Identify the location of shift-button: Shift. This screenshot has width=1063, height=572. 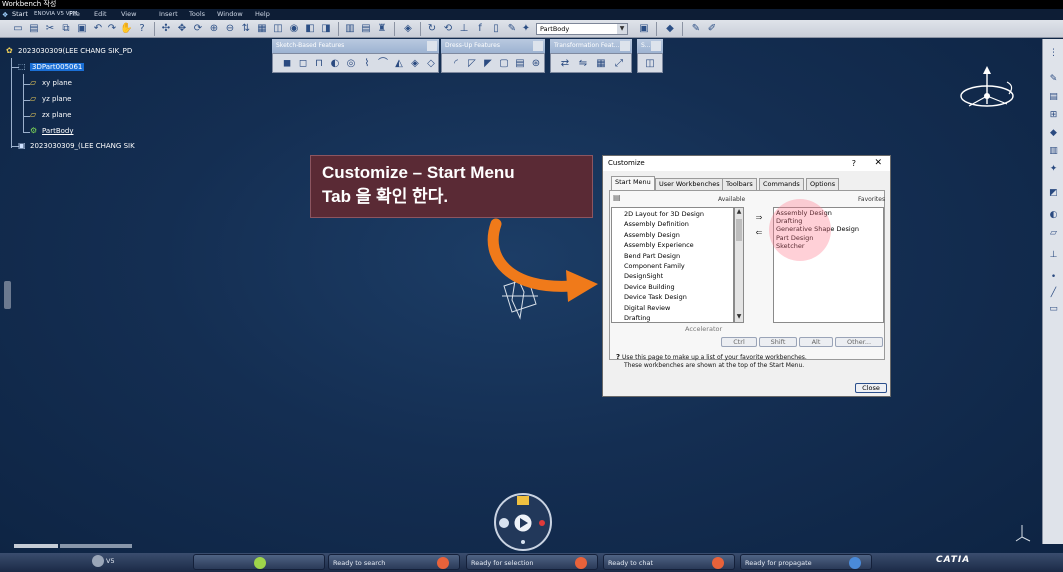
(778, 342).